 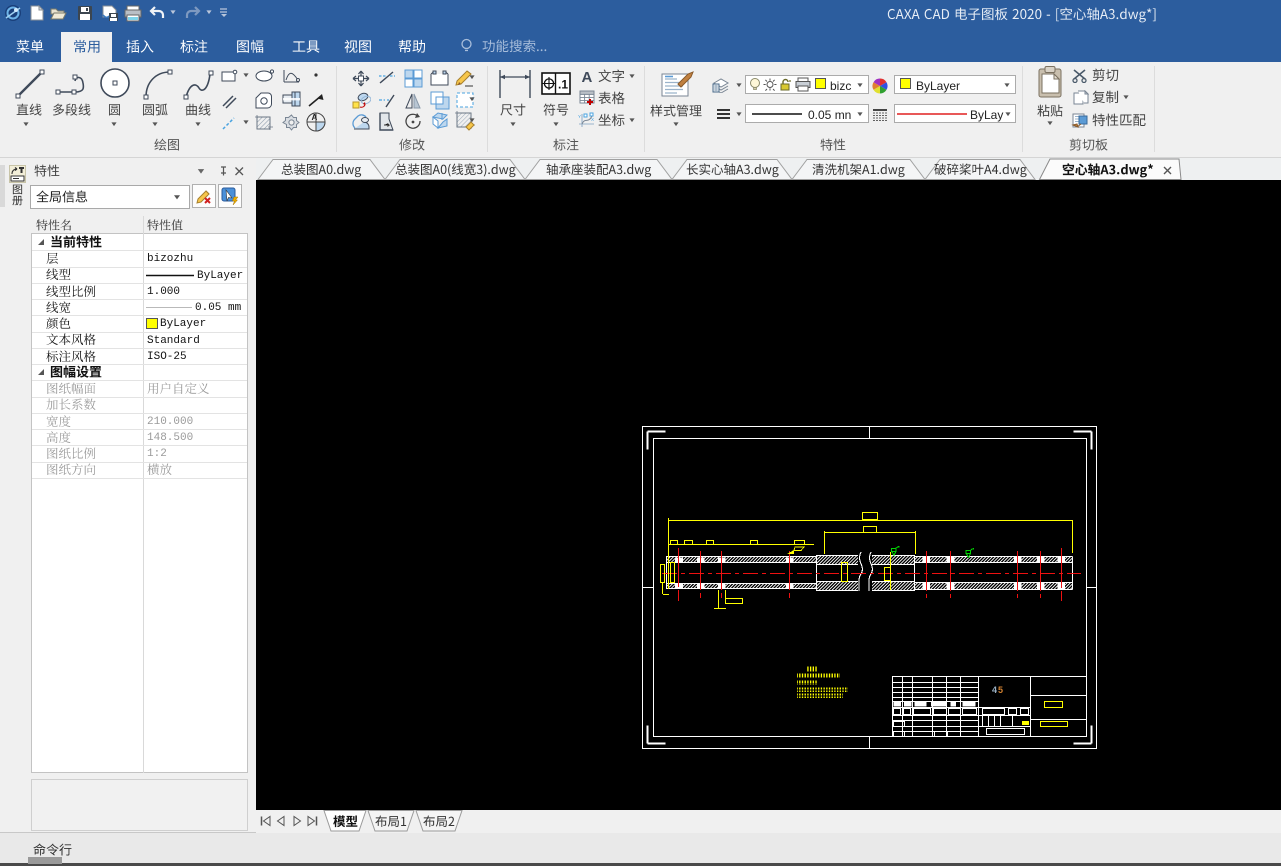 What do you see at coordinates (592, 119) in the screenshot?
I see `svg-text: X` at bounding box center [592, 119].